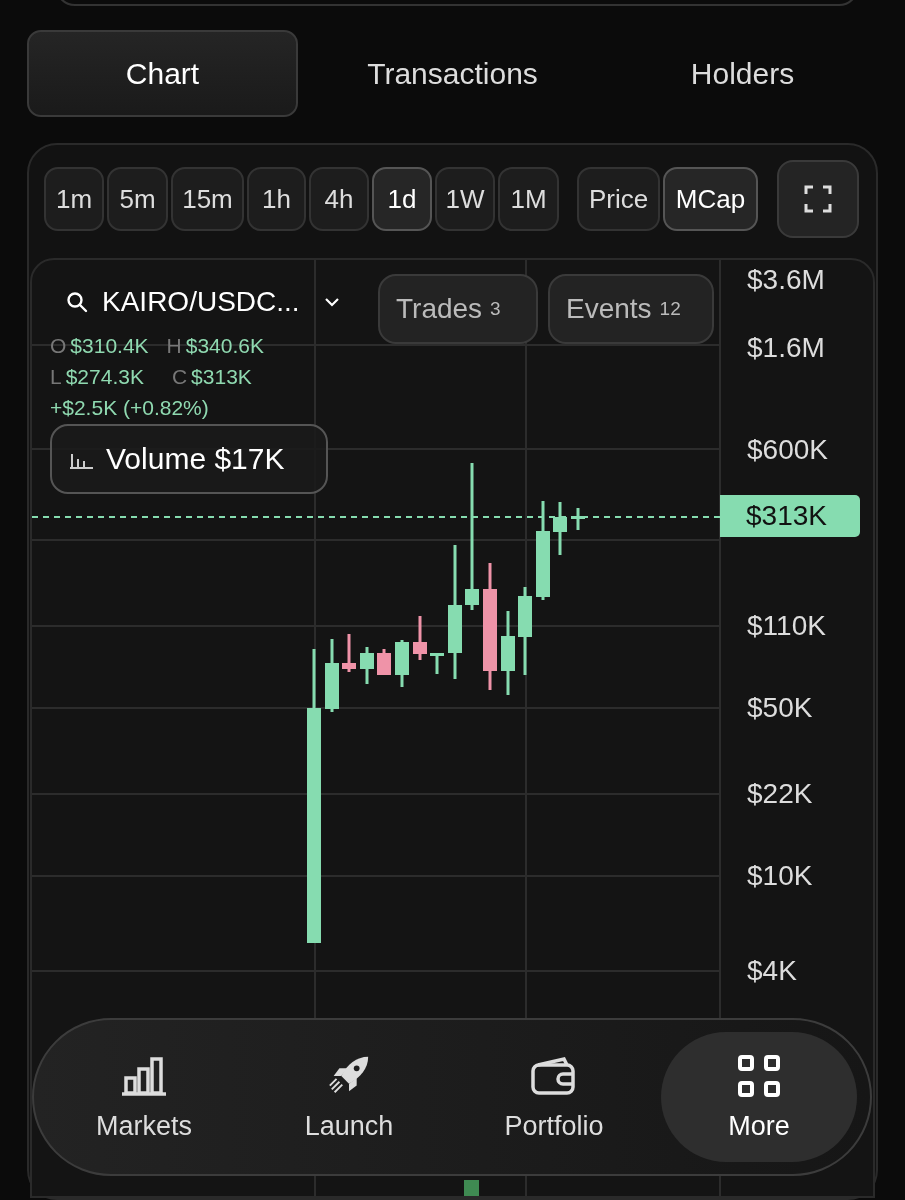 Image resolution: width=905 pixels, height=1200 pixels. Describe the element at coordinates (104, 377) in the screenshot. I see `ohlc-value: $274.3K` at that location.